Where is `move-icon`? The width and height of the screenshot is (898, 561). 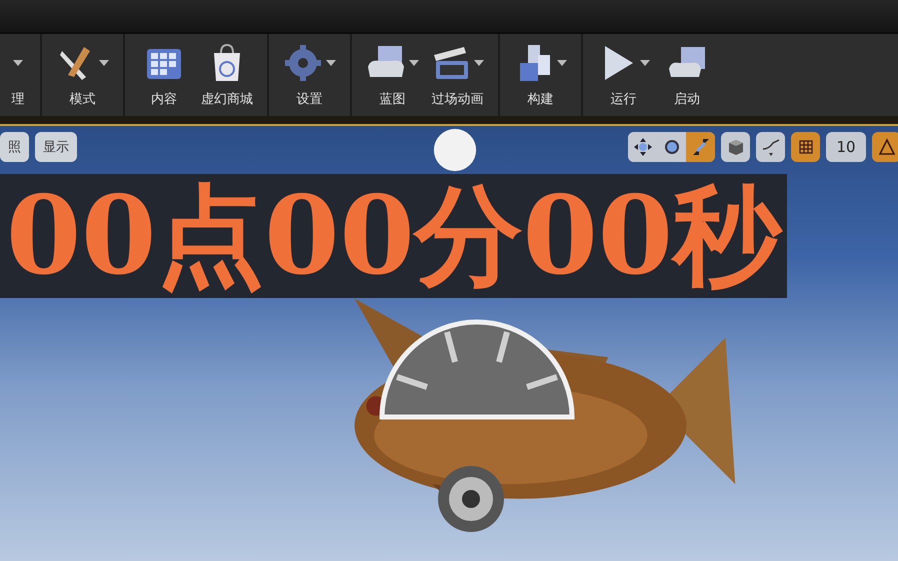
move-icon is located at coordinates (642, 147).